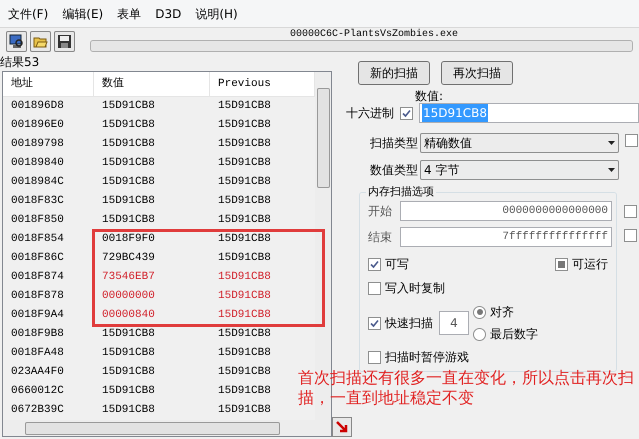 The height and width of the screenshot is (439, 639). Describe the element at coordinates (37, 278) in the screenshot. I see `table-cell-text: 0018F874` at that location.